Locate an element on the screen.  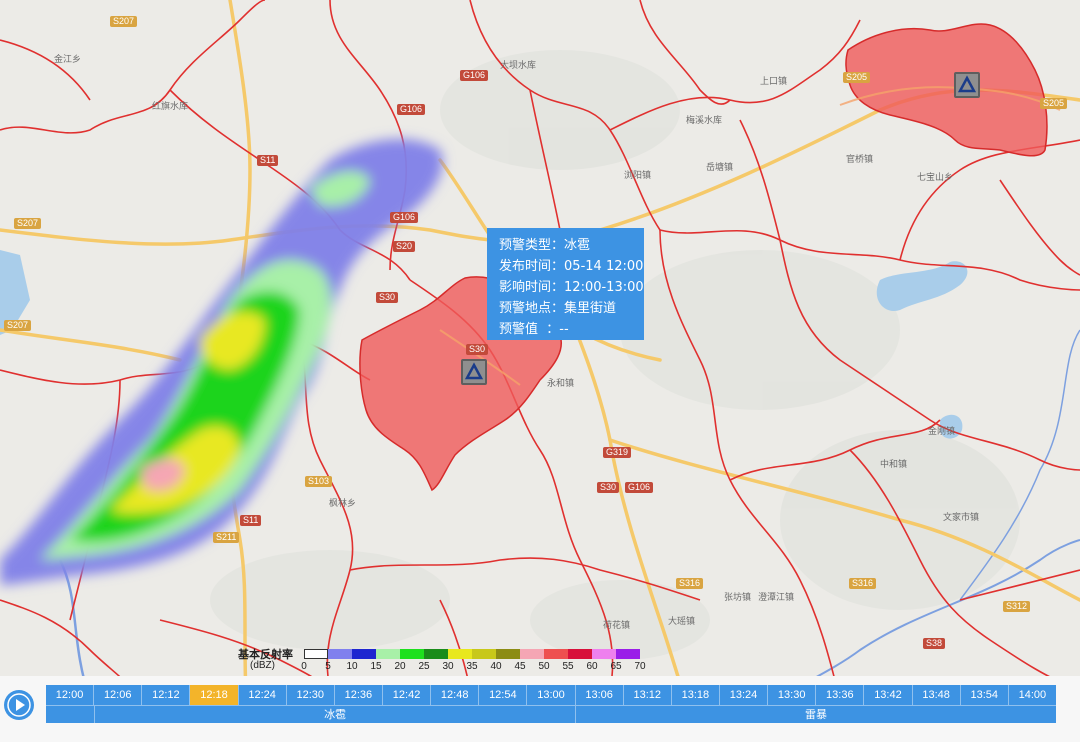
popup-row-type: 预警类型：冰雹 is located at coordinates (571, 245).